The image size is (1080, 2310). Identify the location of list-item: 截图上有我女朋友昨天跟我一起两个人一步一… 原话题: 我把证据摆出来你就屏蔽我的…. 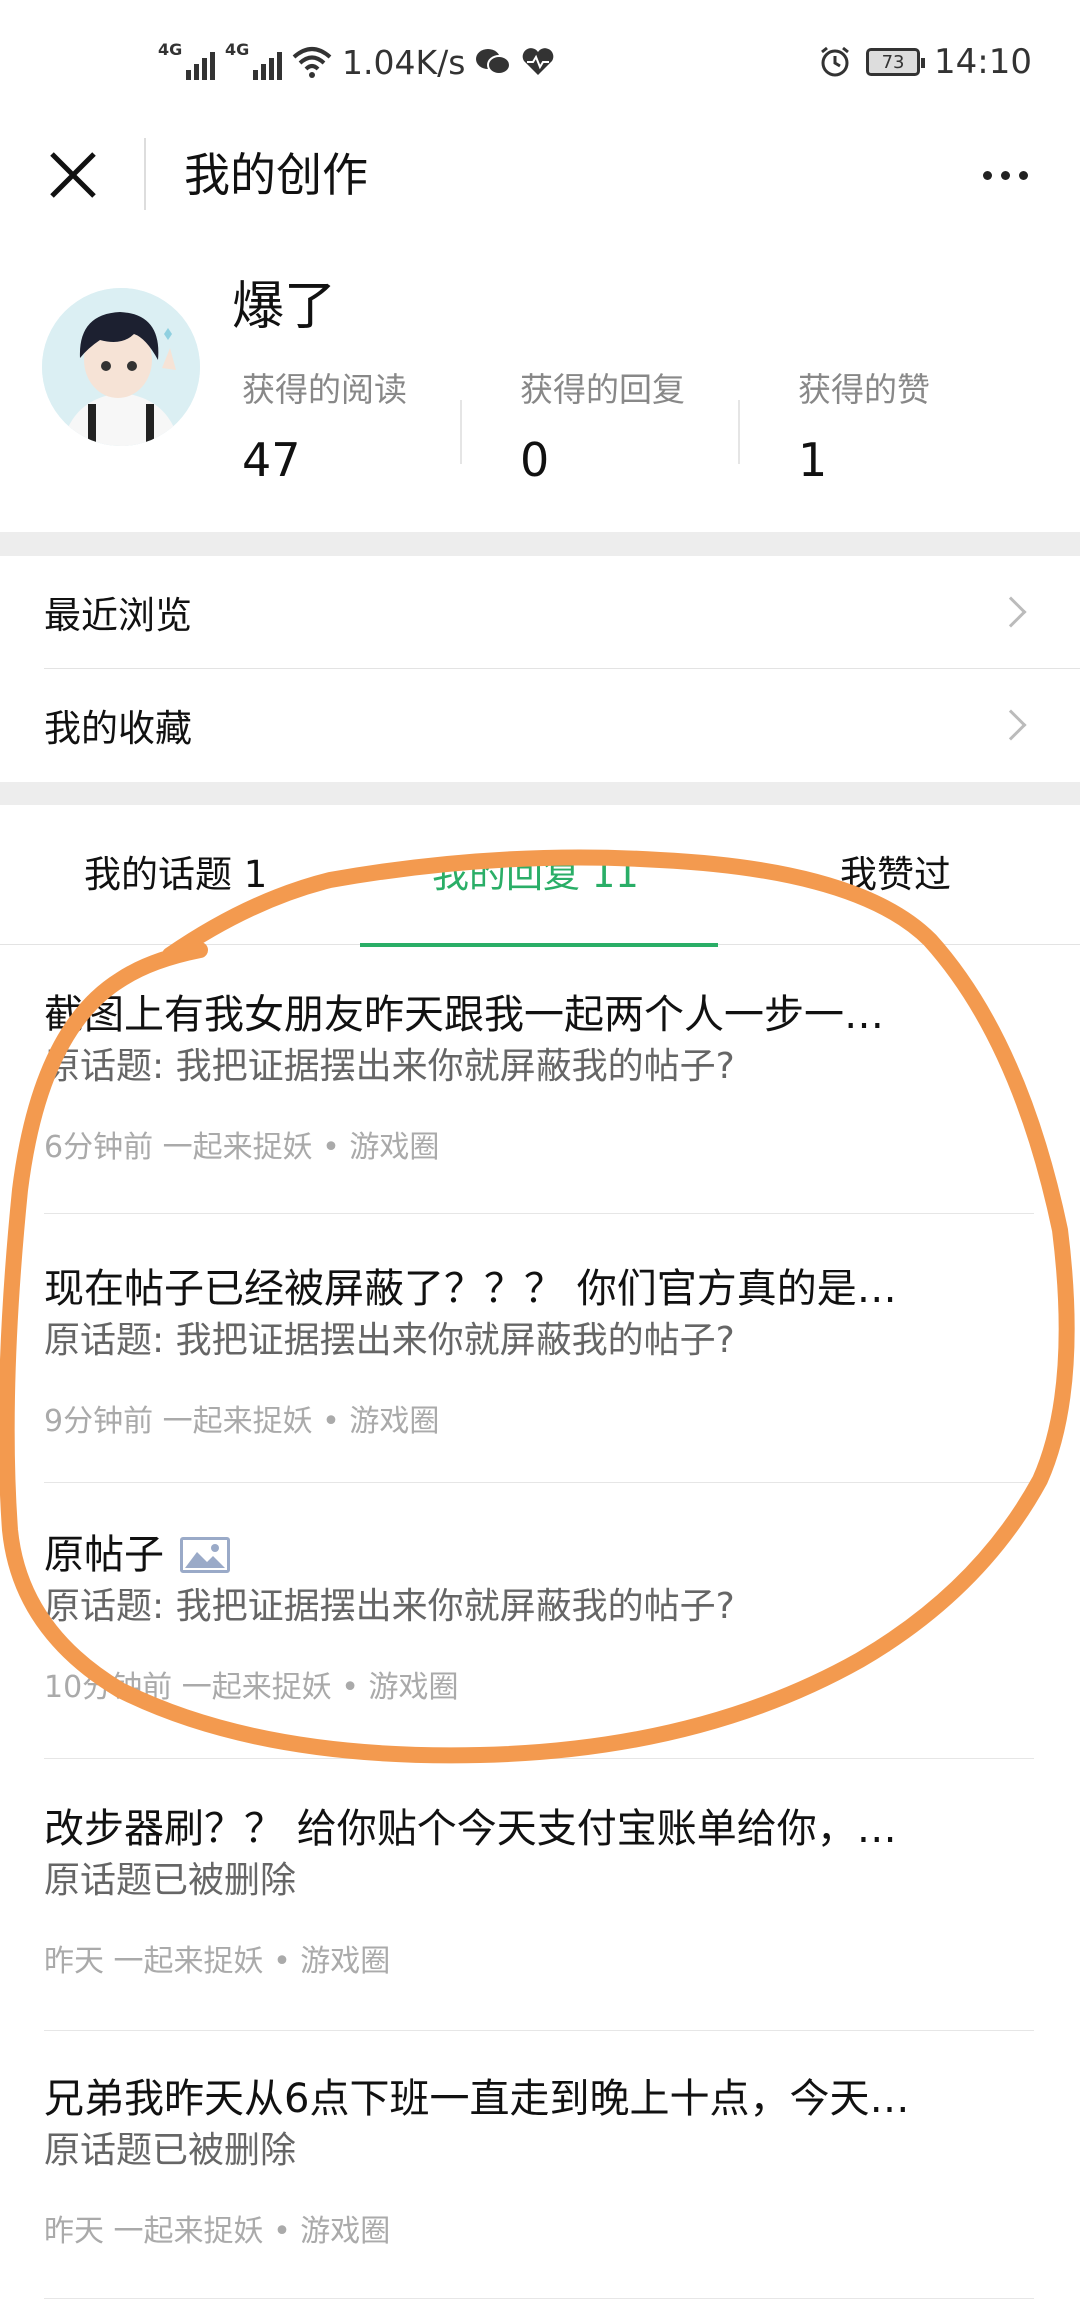
(539, 1079).